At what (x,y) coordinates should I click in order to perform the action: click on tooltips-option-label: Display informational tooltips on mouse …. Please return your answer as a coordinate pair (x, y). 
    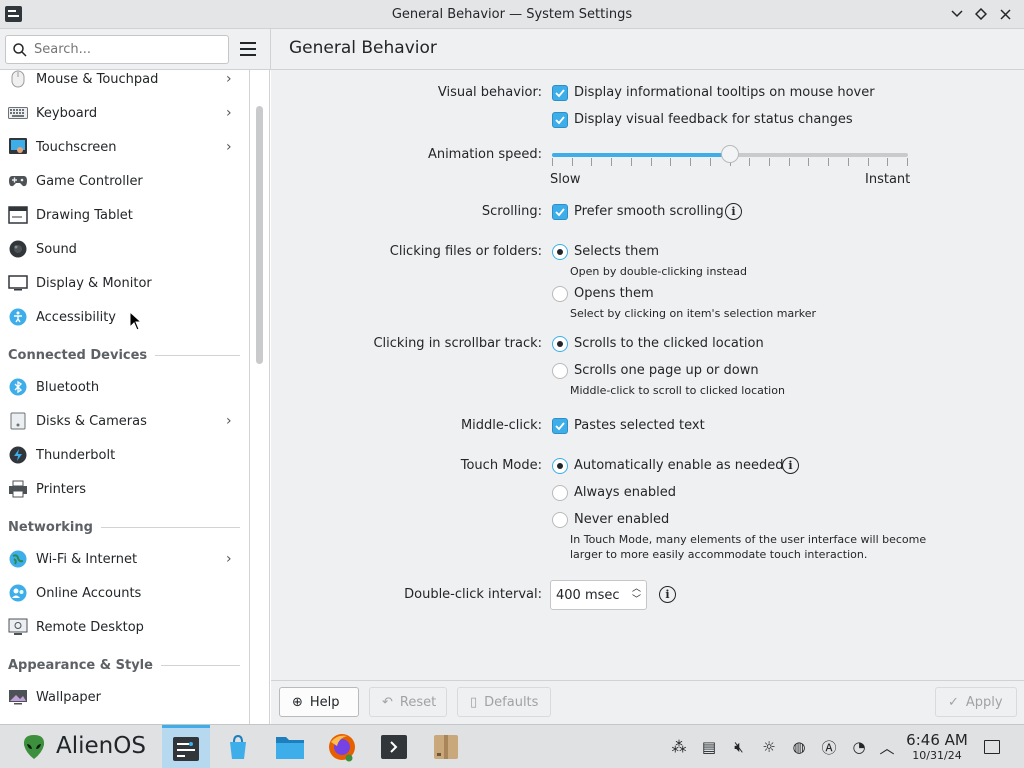
    Looking at the image, I should click on (724, 92).